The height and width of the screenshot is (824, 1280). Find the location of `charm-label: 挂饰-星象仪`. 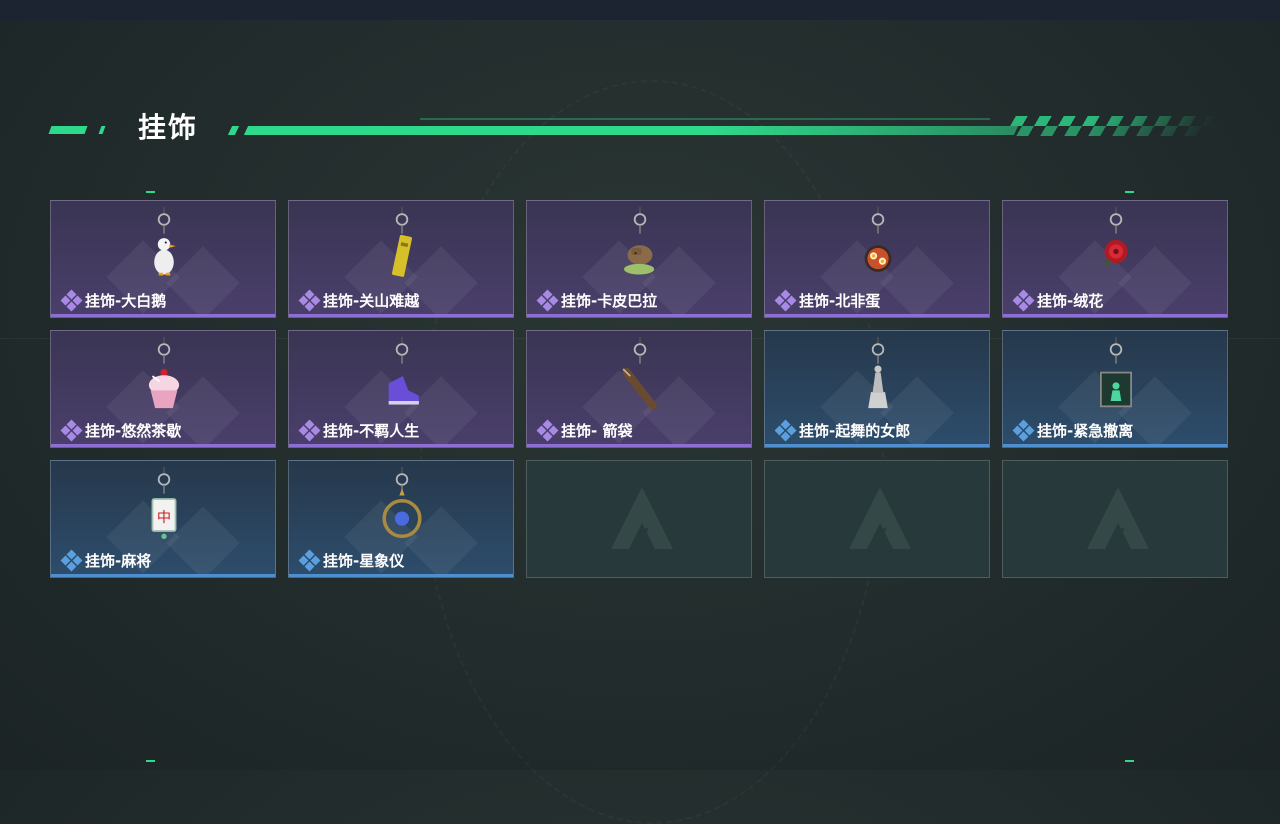

charm-label: 挂饰-星象仪 is located at coordinates (364, 561).